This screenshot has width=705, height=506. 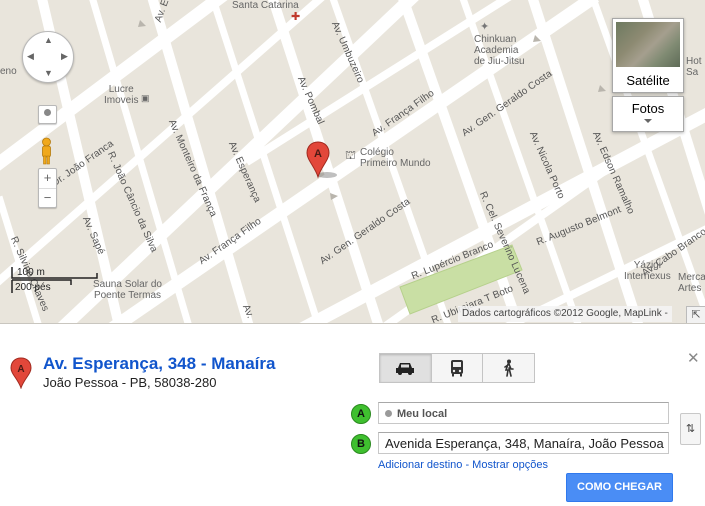 I want to click on photos-button: Fotos, so click(x=648, y=114).